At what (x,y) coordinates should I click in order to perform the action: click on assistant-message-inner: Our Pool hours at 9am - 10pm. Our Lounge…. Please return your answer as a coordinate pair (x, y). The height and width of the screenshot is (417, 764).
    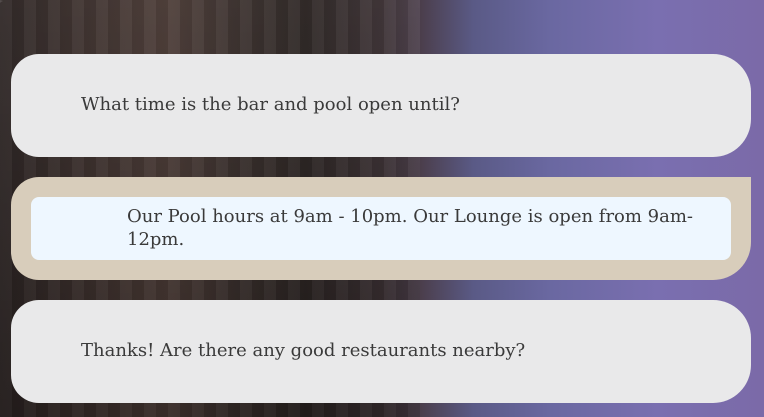
    Looking at the image, I should click on (381, 228).